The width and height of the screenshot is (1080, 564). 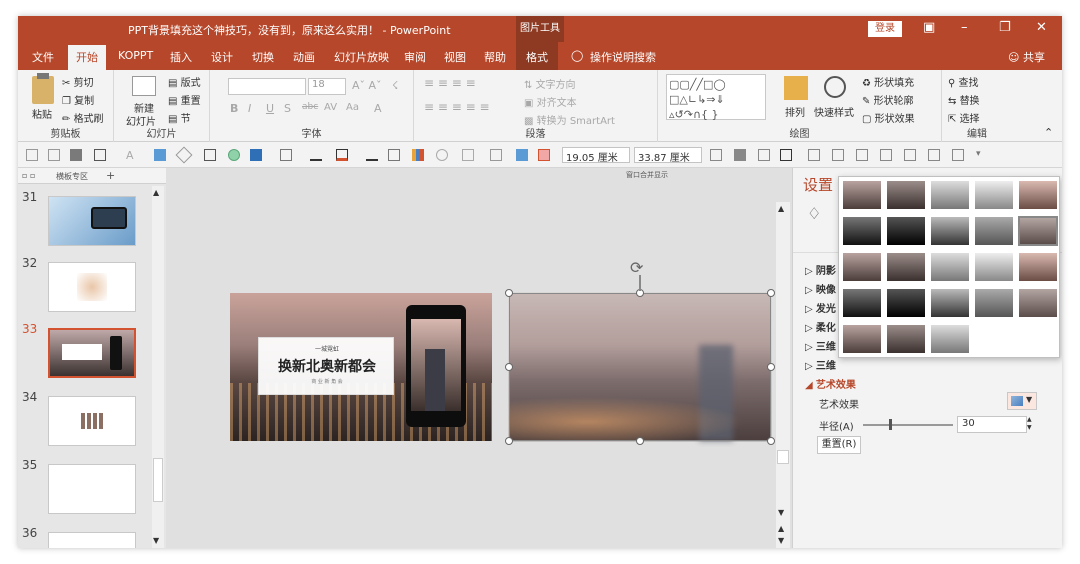 What do you see at coordinates (78, 99) in the screenshot?
I see `copy-button: ❐ 复制` at bounding box center [78, 99].